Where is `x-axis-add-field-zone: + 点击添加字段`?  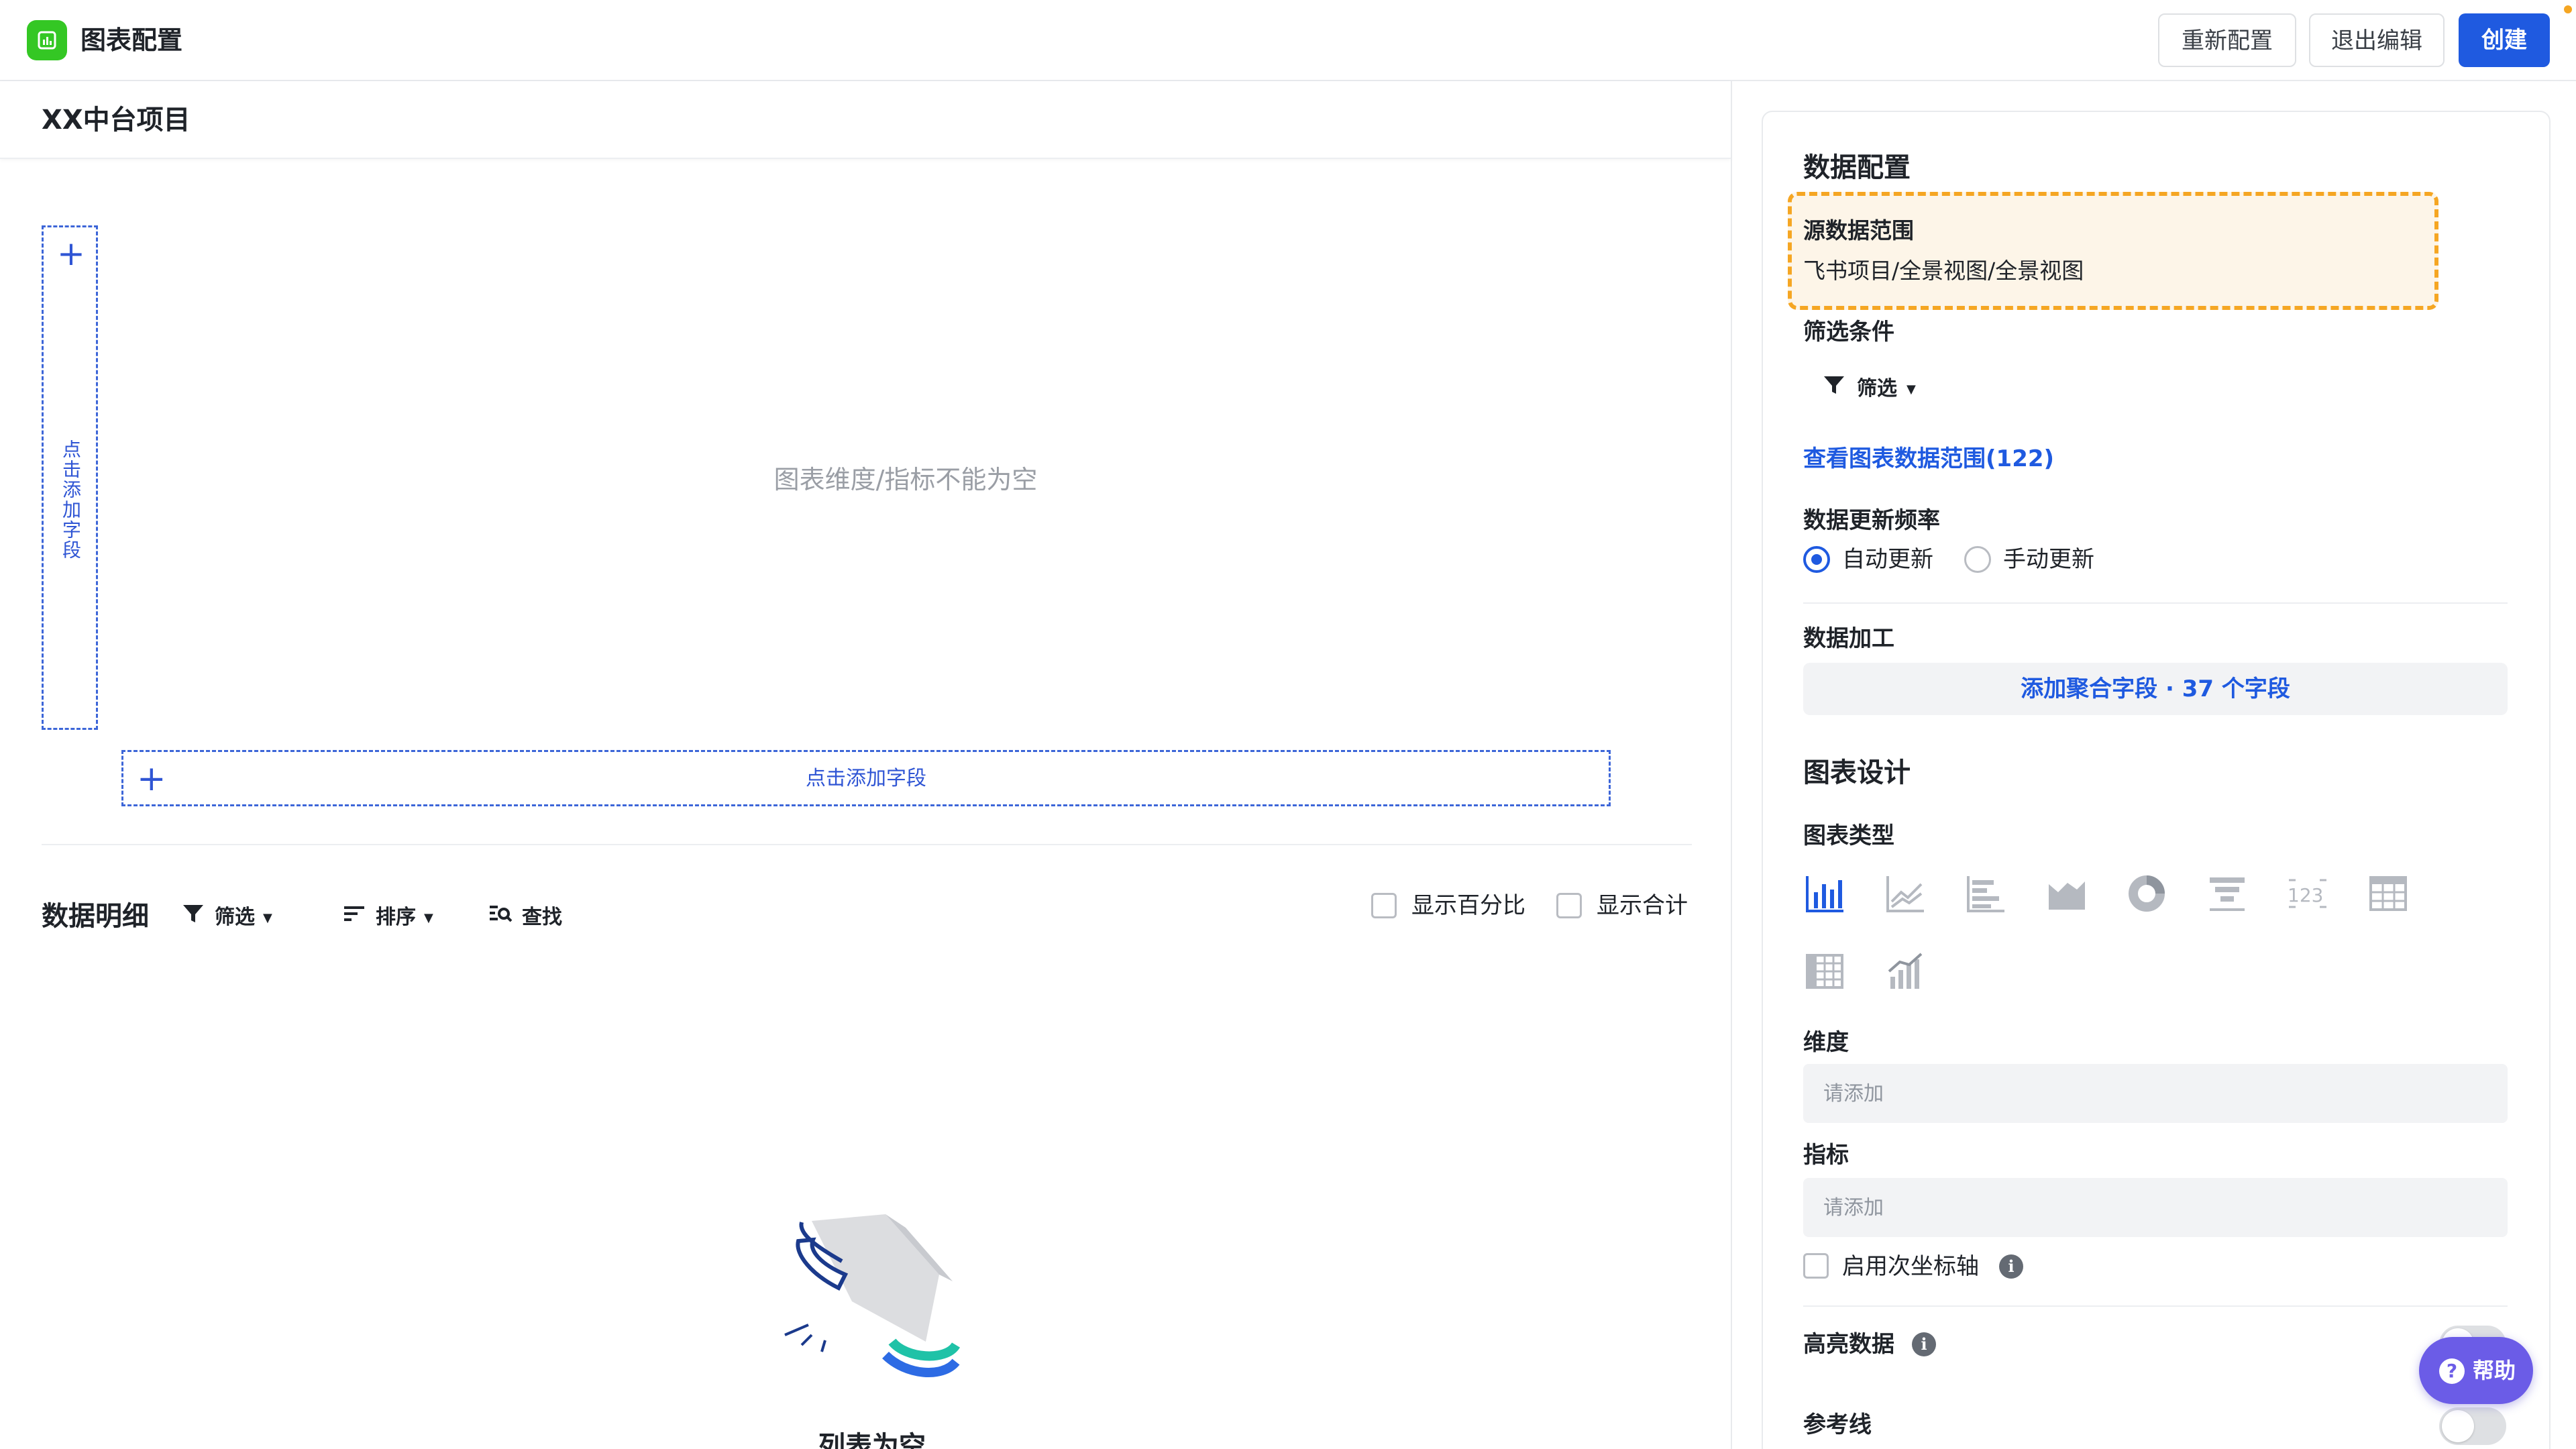
x-axis-add-field-zone: + 点击添加字段 is located at coordinates (866, 778).